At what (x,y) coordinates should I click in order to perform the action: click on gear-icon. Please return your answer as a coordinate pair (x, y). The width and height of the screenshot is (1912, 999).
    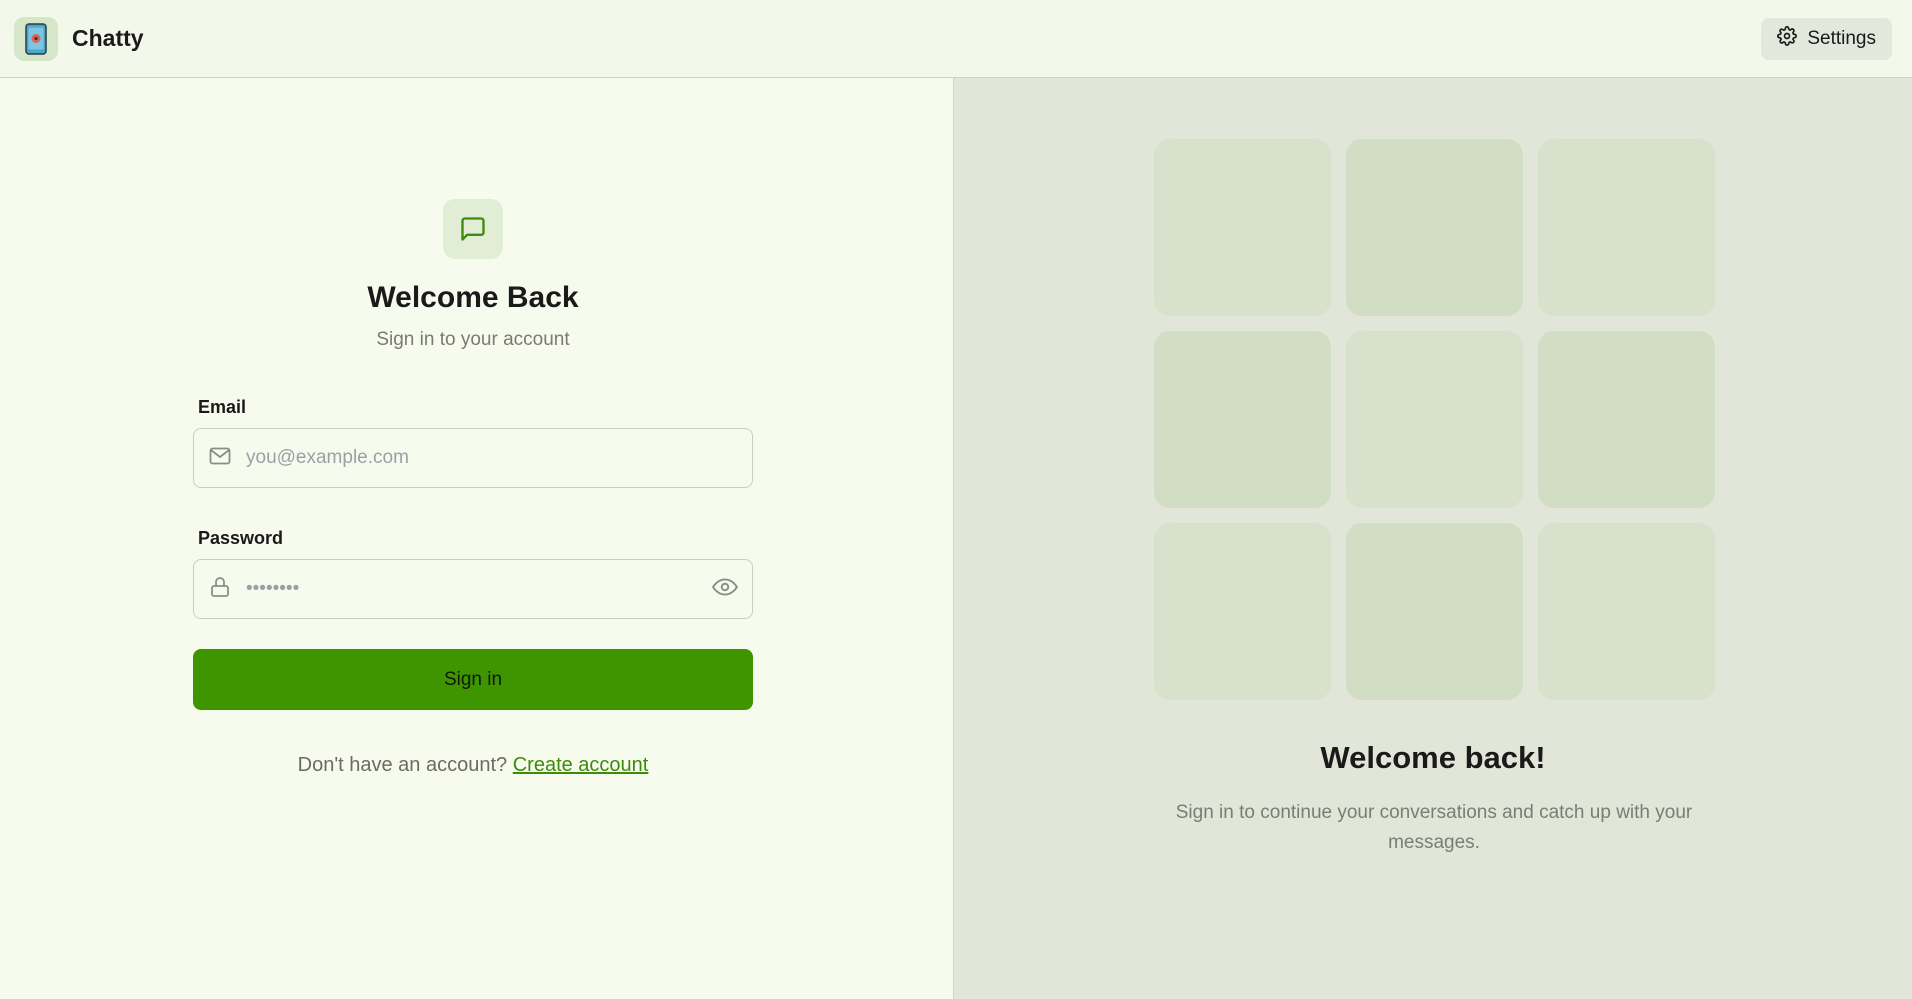
    Looking at the image, I should click on (1787, 38).